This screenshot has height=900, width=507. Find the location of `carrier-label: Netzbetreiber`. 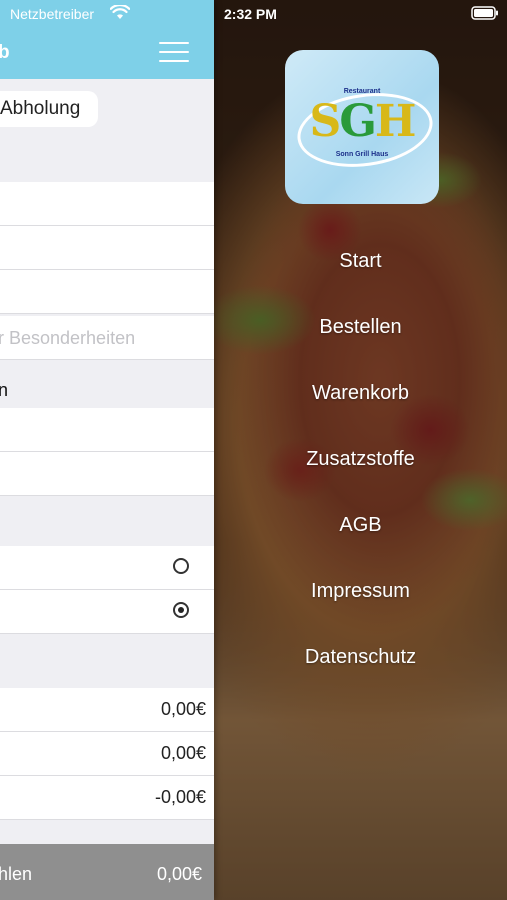

carrier-label: Netzbetreiber is located at coordinates (52, 14).